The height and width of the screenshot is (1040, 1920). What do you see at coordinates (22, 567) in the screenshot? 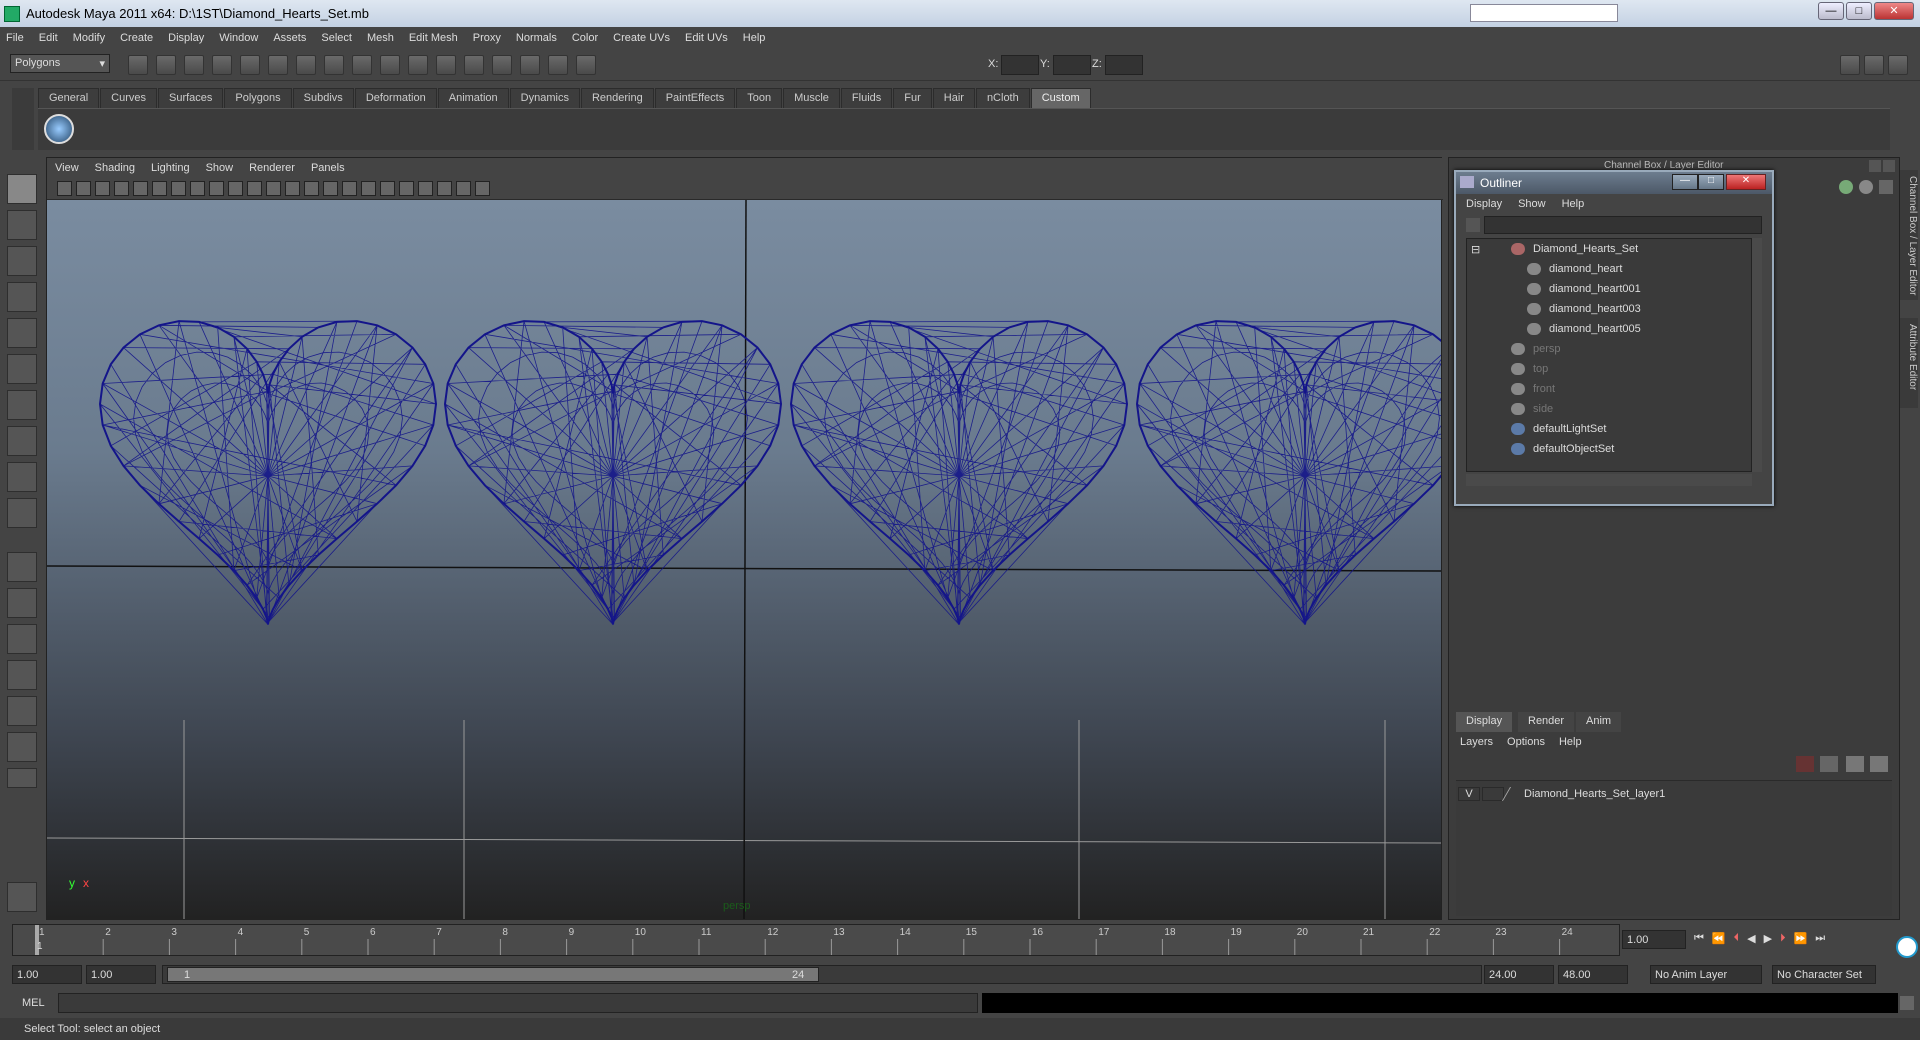
I see `single-perspective-layout-icon` at bounding box center [22, 567].